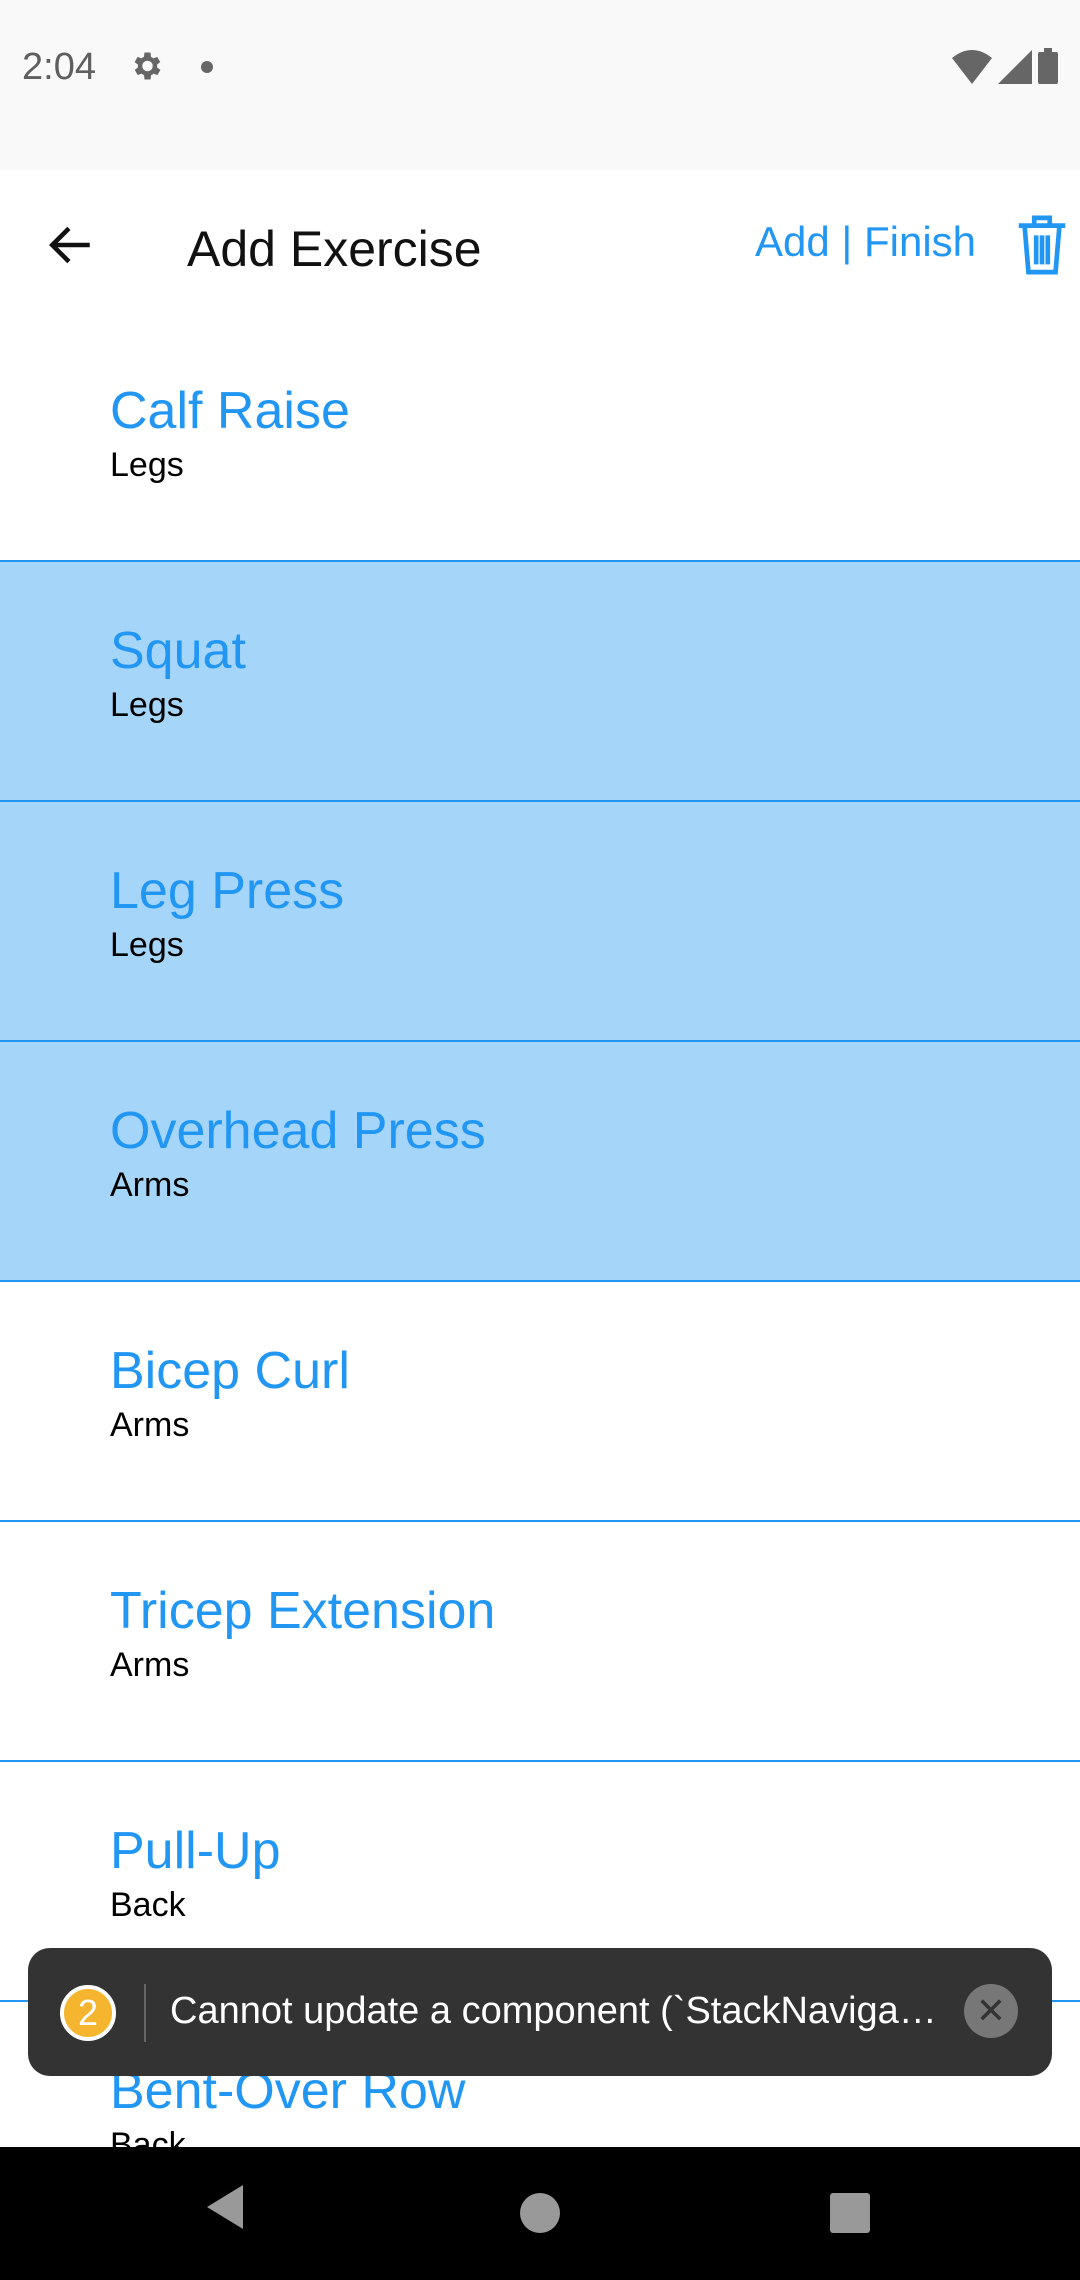 The width and height of the screenshot is (1080, 2280). I want to click on page-title: Add Exercise, so click(334, 249).